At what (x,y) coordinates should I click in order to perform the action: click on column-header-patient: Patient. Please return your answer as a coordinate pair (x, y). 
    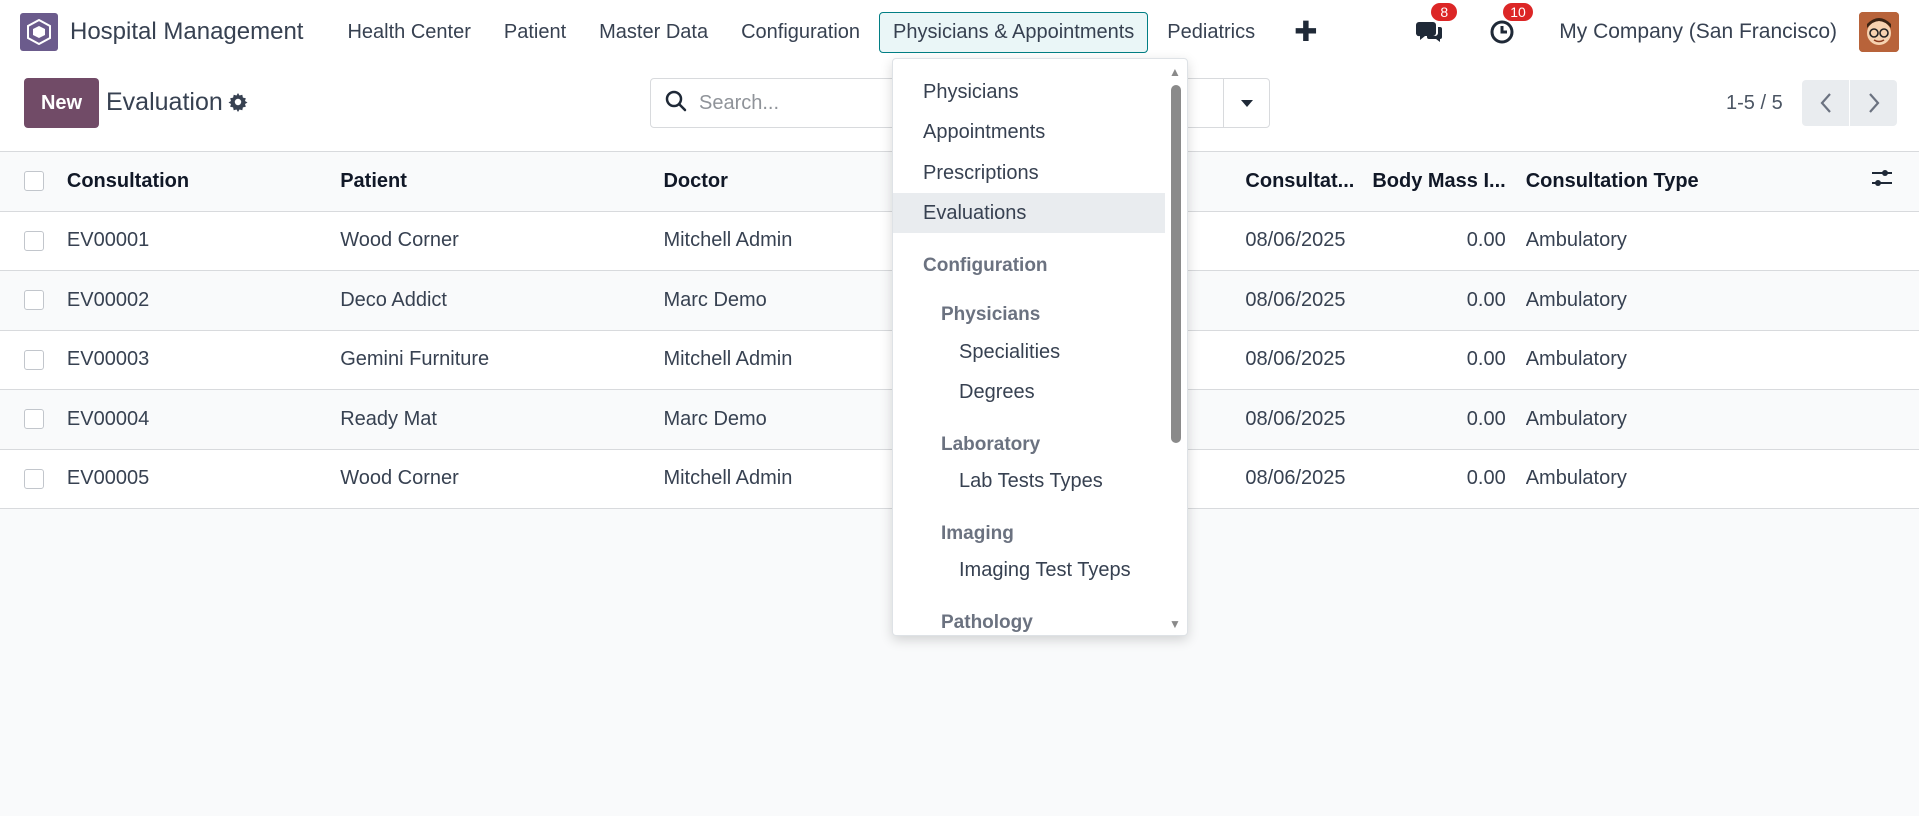
    Looking at the image, I should click on (501, 181).